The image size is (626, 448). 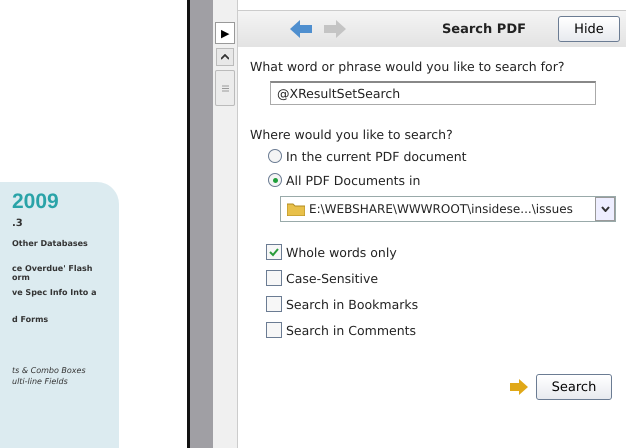 I want to click on scroll-up-button, so click(x=225, y=57).